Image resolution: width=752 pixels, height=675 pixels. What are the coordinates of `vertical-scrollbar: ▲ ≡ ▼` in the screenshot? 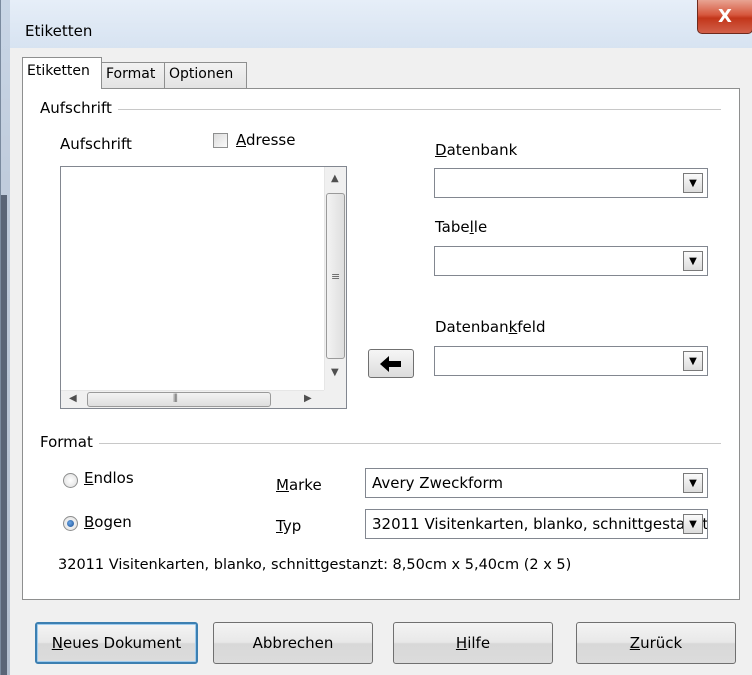 It's located at (335, 278).